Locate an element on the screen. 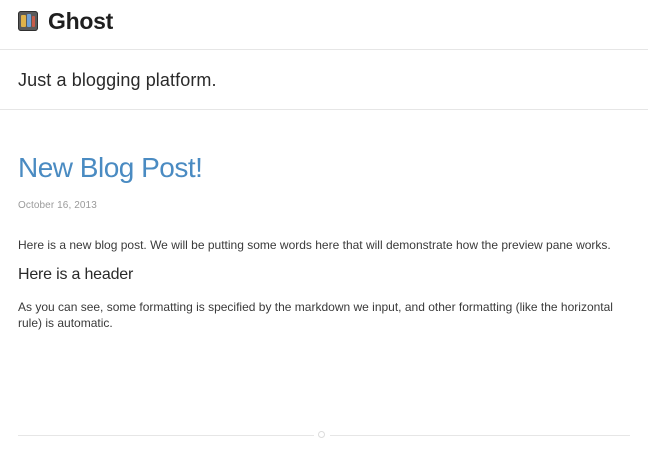  site-brand-link: Ghost is located at coordinates (65, 21).